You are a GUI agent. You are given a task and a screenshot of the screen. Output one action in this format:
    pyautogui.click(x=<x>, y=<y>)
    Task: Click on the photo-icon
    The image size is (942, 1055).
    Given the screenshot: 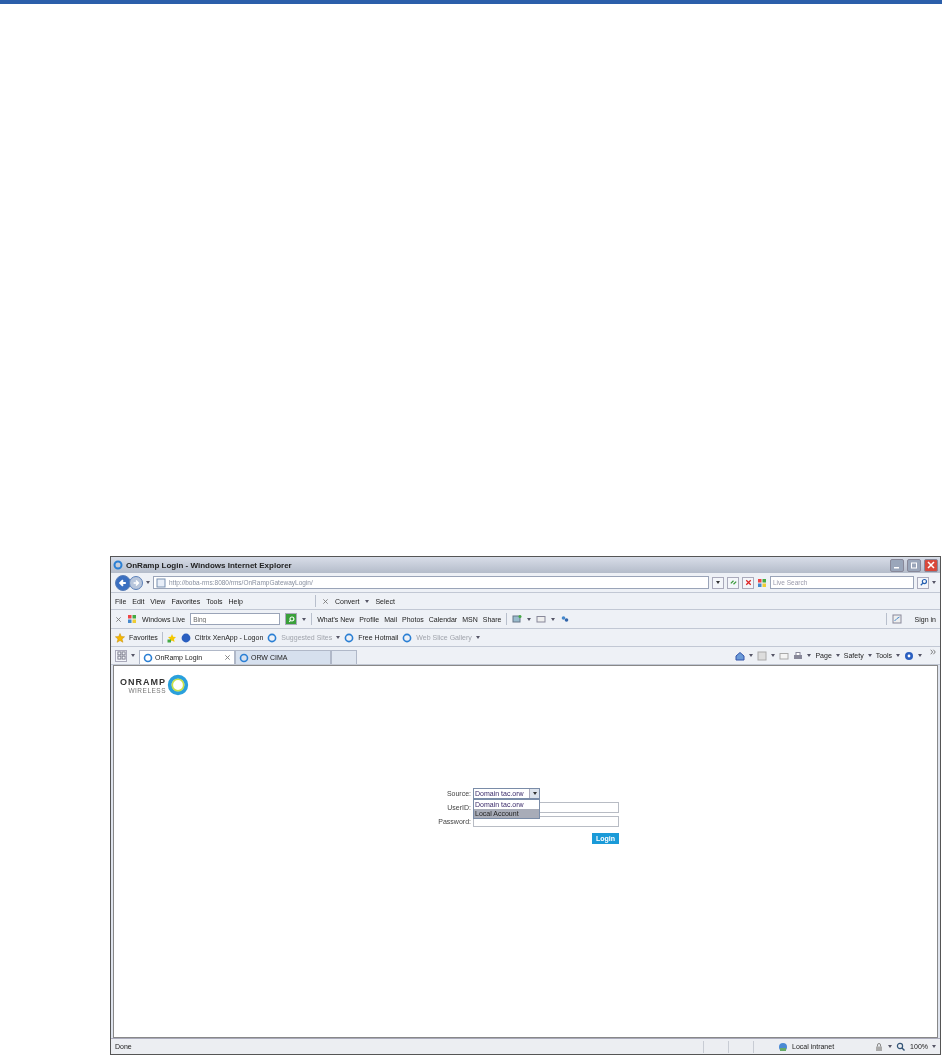 What is the action you would take?
    pyautogui.click(x=517, y=619)
    